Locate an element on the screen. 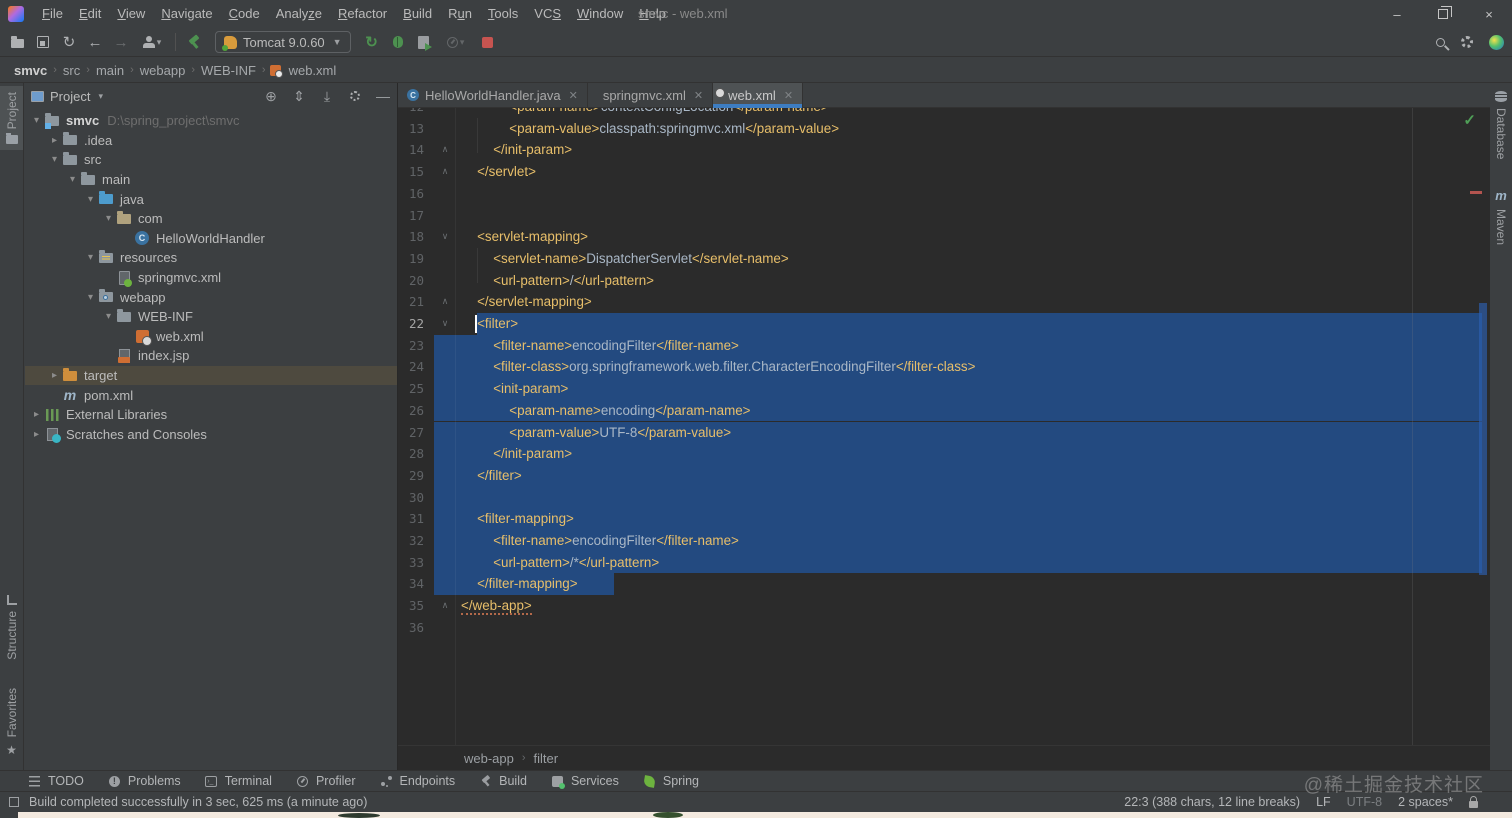 Image resolution: width=1512 pixels, height=818 pixels. code-line: <param-name>encoding</param-name> is located at coordinates (629, 411).